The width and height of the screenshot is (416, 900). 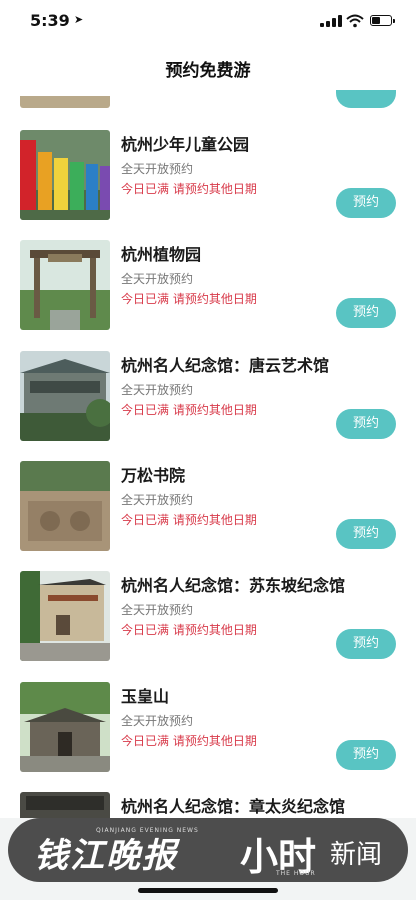 What do you see at coordinates (233, 806) in the screenshot?
I see `venue-name: 杭州名人纪念馆：章太炎纪念馆` at bounding box center [233, 806].